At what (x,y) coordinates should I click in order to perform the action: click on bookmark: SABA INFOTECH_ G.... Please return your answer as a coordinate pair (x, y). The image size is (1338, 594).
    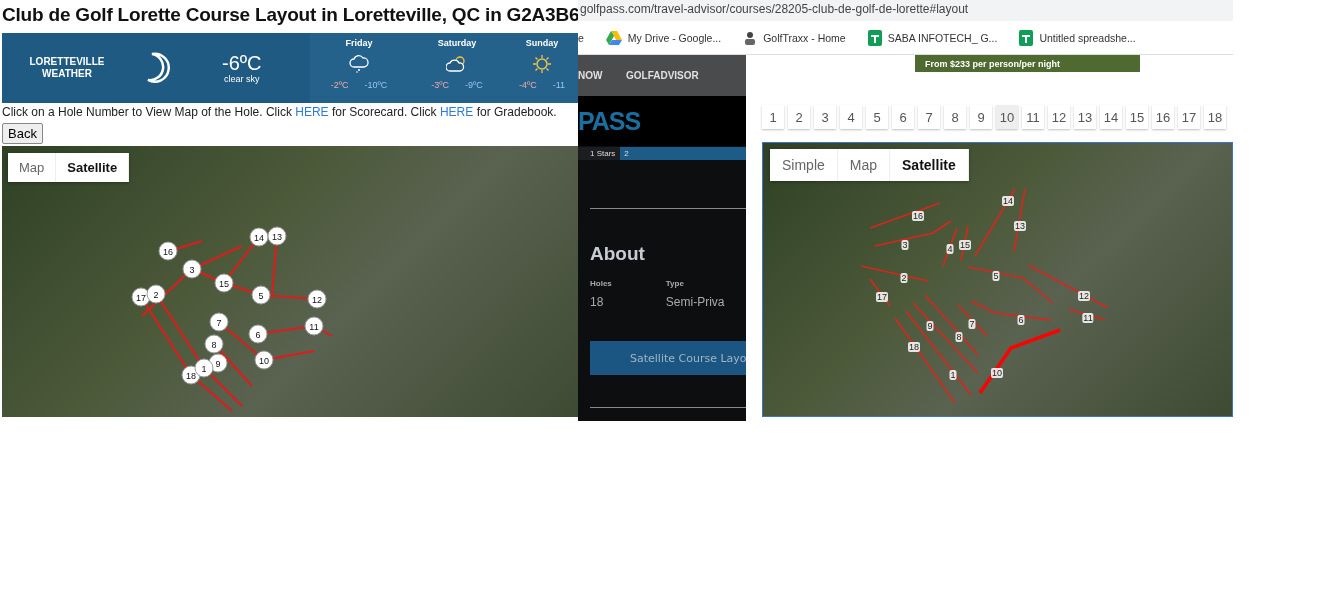
    Looking at the image, I should click on (932, 37).